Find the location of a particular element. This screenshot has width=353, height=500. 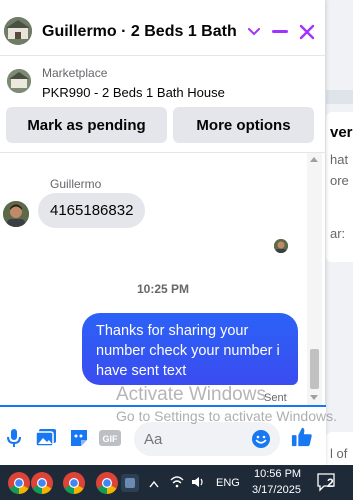

scroll-up-icon is located at coordinates (314, 159).